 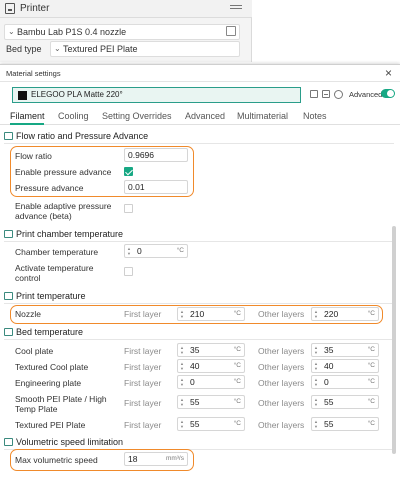 I want to click on adaptive-pa-label: Enable adaptive pressure, so click(x=63, y=206).